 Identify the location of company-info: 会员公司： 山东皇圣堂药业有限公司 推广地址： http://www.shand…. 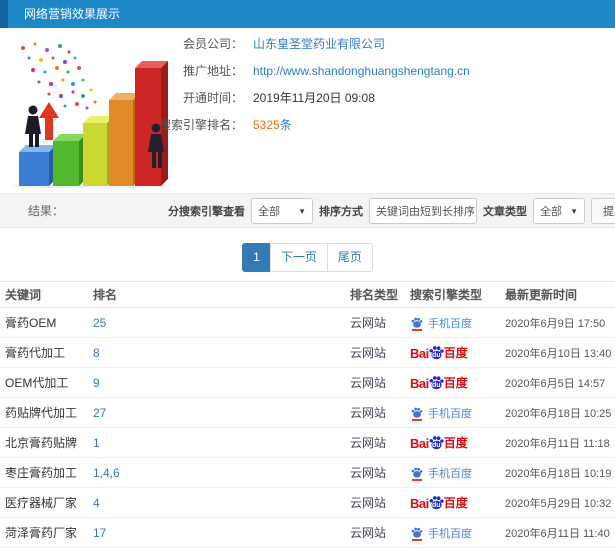
(295, 84).